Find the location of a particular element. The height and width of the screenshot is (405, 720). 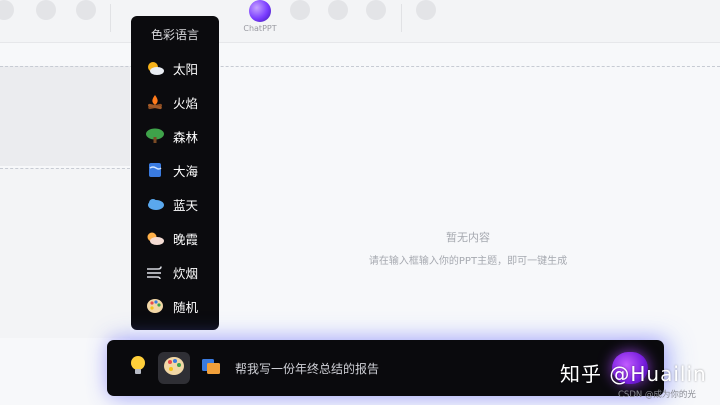

menu-item-sky: 蓝天 is located at coordinates (180, 204).